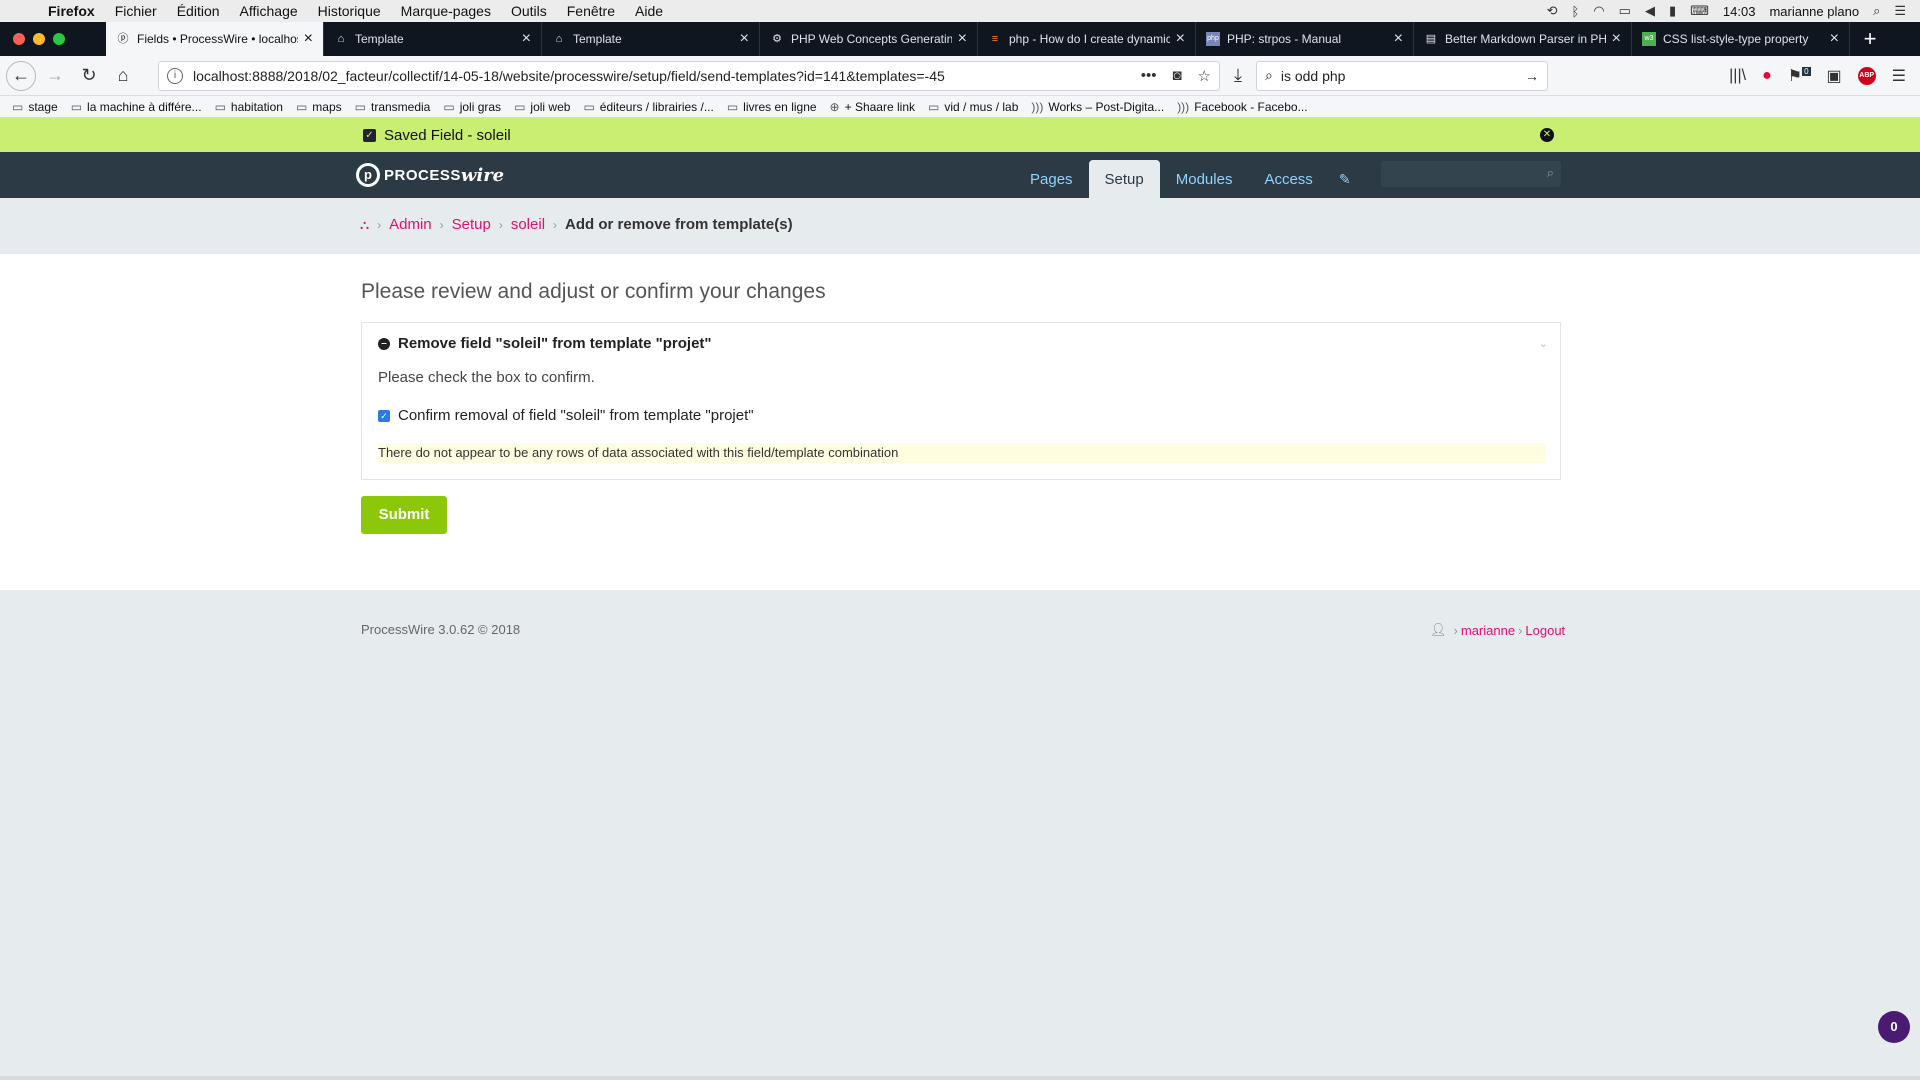 The width and height of the screenshot is (1920, 1080). Describe the element at coordinates (198, 11) in the screenshot. I see `menu-edition: Édition` at that location.